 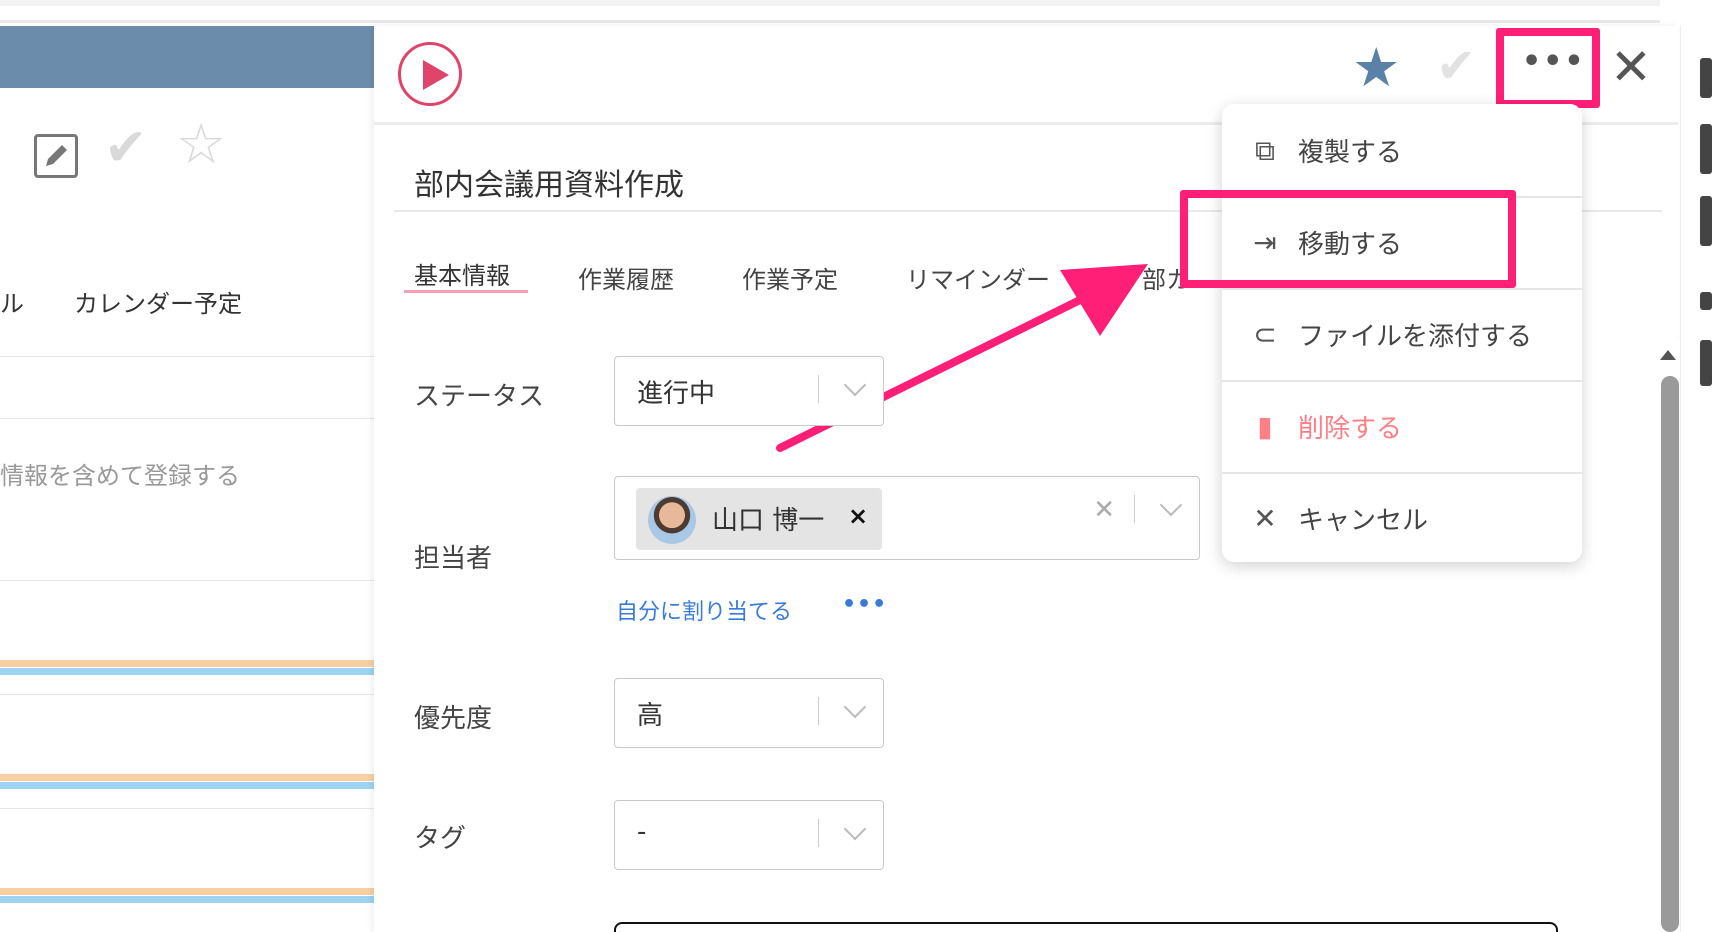 What do you see at coordinates (1456, 66) in the screenshot?
I see `complete-check-icon: ✔` at bounding box center [1456, 66].